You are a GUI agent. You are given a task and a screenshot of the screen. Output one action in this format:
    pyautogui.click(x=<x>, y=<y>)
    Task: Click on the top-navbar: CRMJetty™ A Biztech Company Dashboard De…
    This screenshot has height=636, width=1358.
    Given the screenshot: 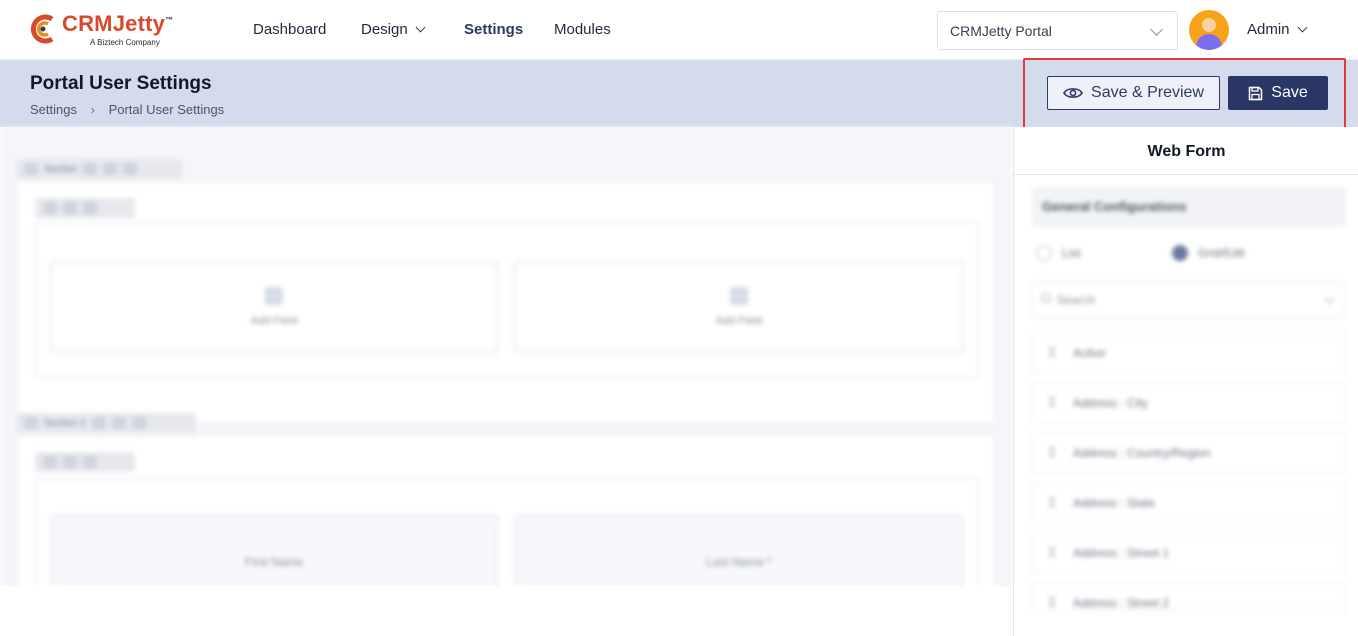 What is the action you would take?
    pyautogui.click(x=679, y=30)
    